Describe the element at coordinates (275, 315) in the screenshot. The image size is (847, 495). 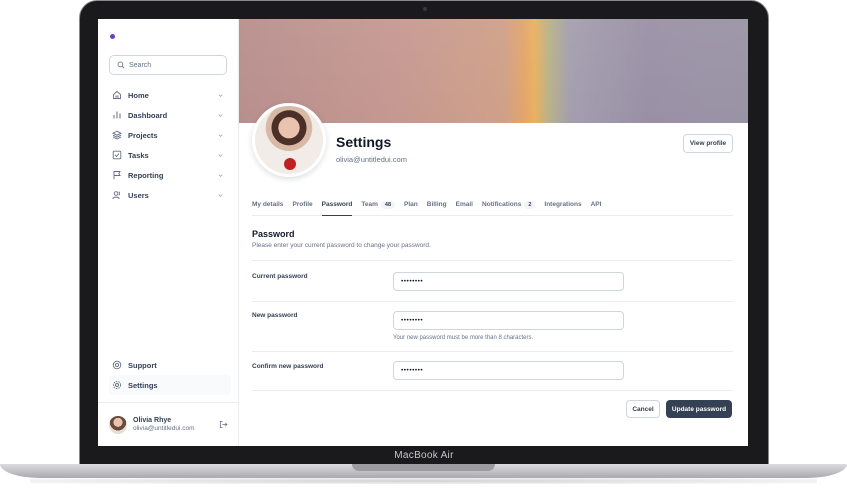
I see `new-password-label: New password` at that location.